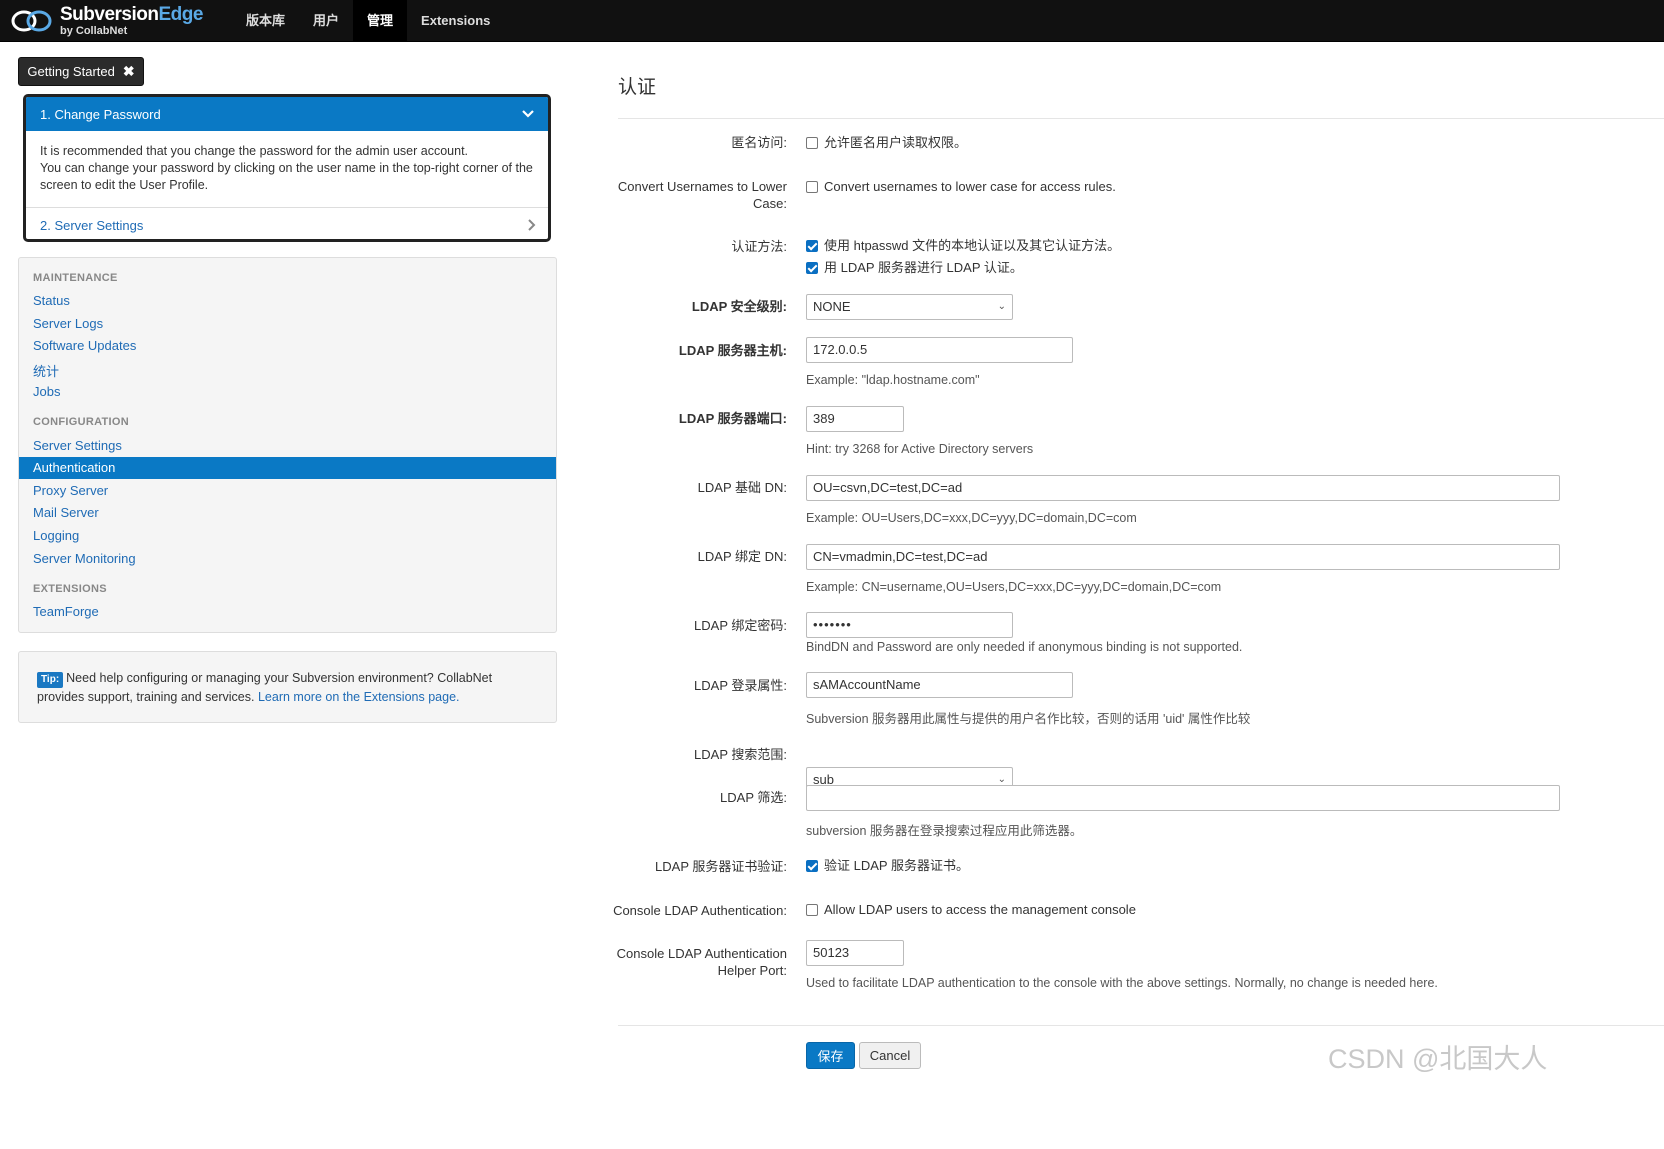  What do you see at coordinates (759, 246) in the screenshot?
I see `auth-method-label: 认证方法:` at bounding box center [759, 246].